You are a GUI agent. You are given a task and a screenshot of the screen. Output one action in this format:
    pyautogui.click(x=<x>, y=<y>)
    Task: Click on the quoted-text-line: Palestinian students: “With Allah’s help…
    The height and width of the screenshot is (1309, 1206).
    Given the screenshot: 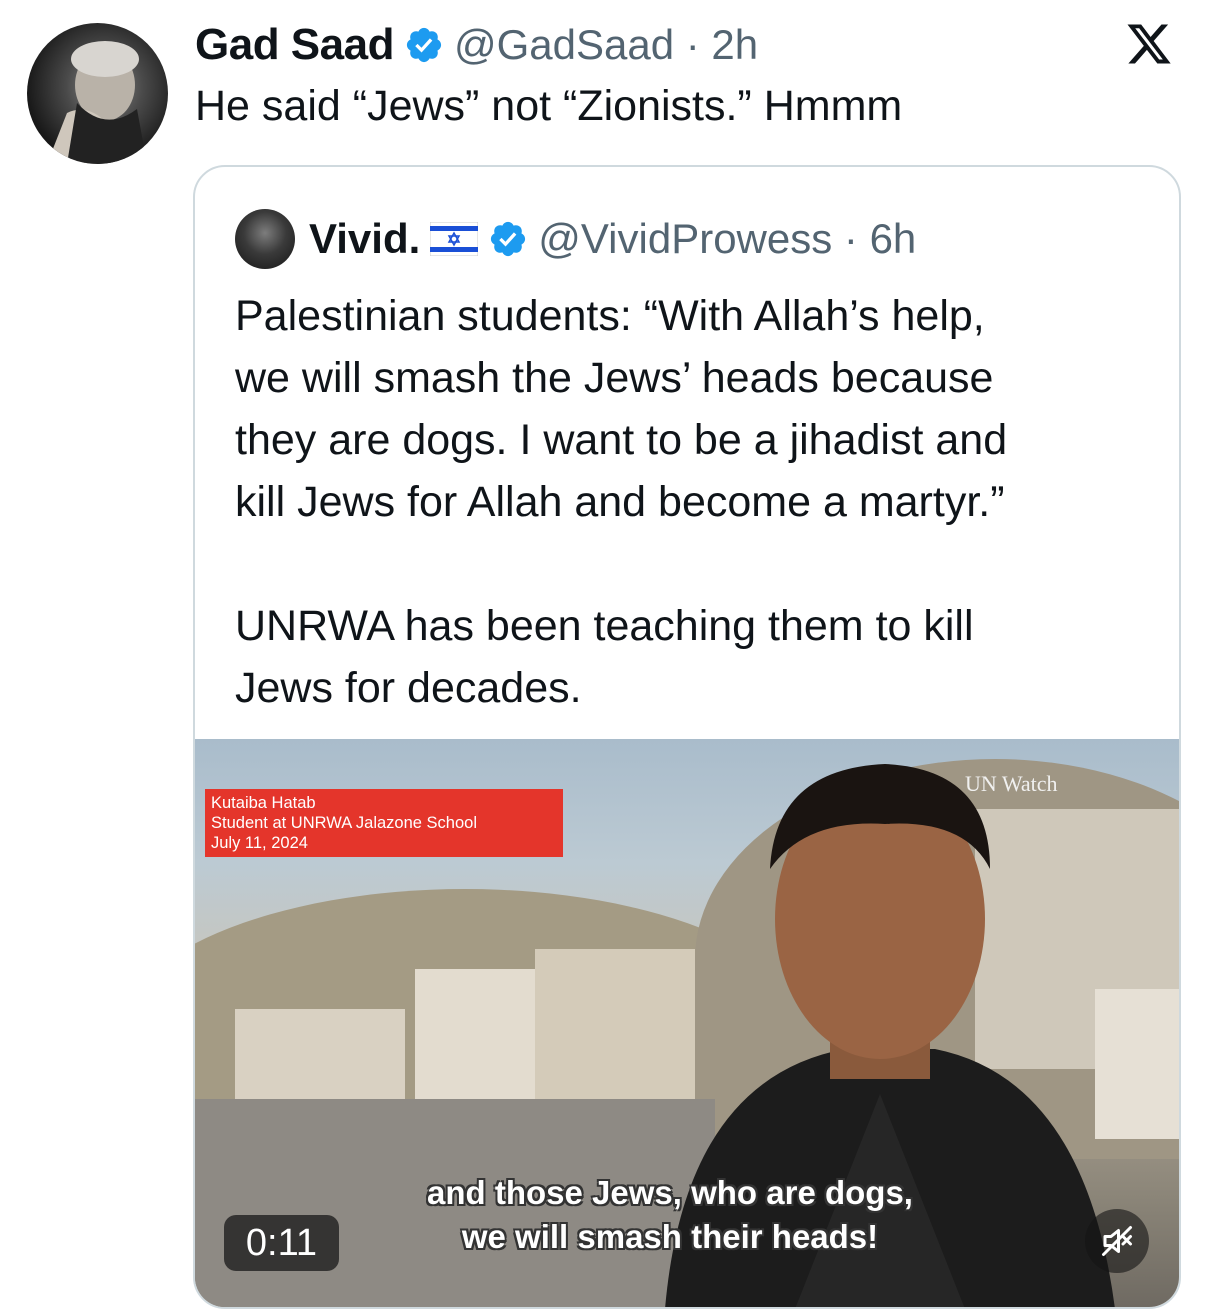 What is the action you would take?
    pyautogui.click(x=610, y=316)
    